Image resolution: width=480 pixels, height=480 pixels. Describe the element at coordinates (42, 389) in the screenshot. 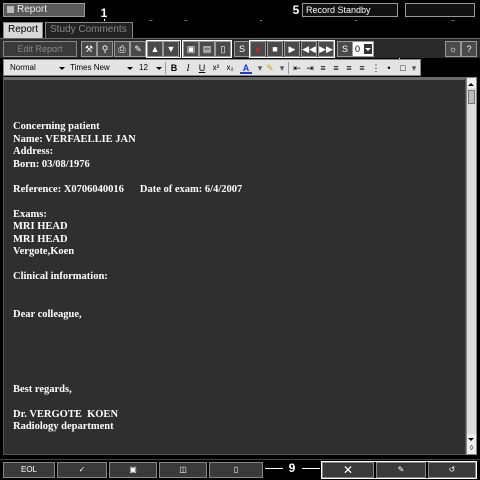

I see `closing: Best regards,` at that location.